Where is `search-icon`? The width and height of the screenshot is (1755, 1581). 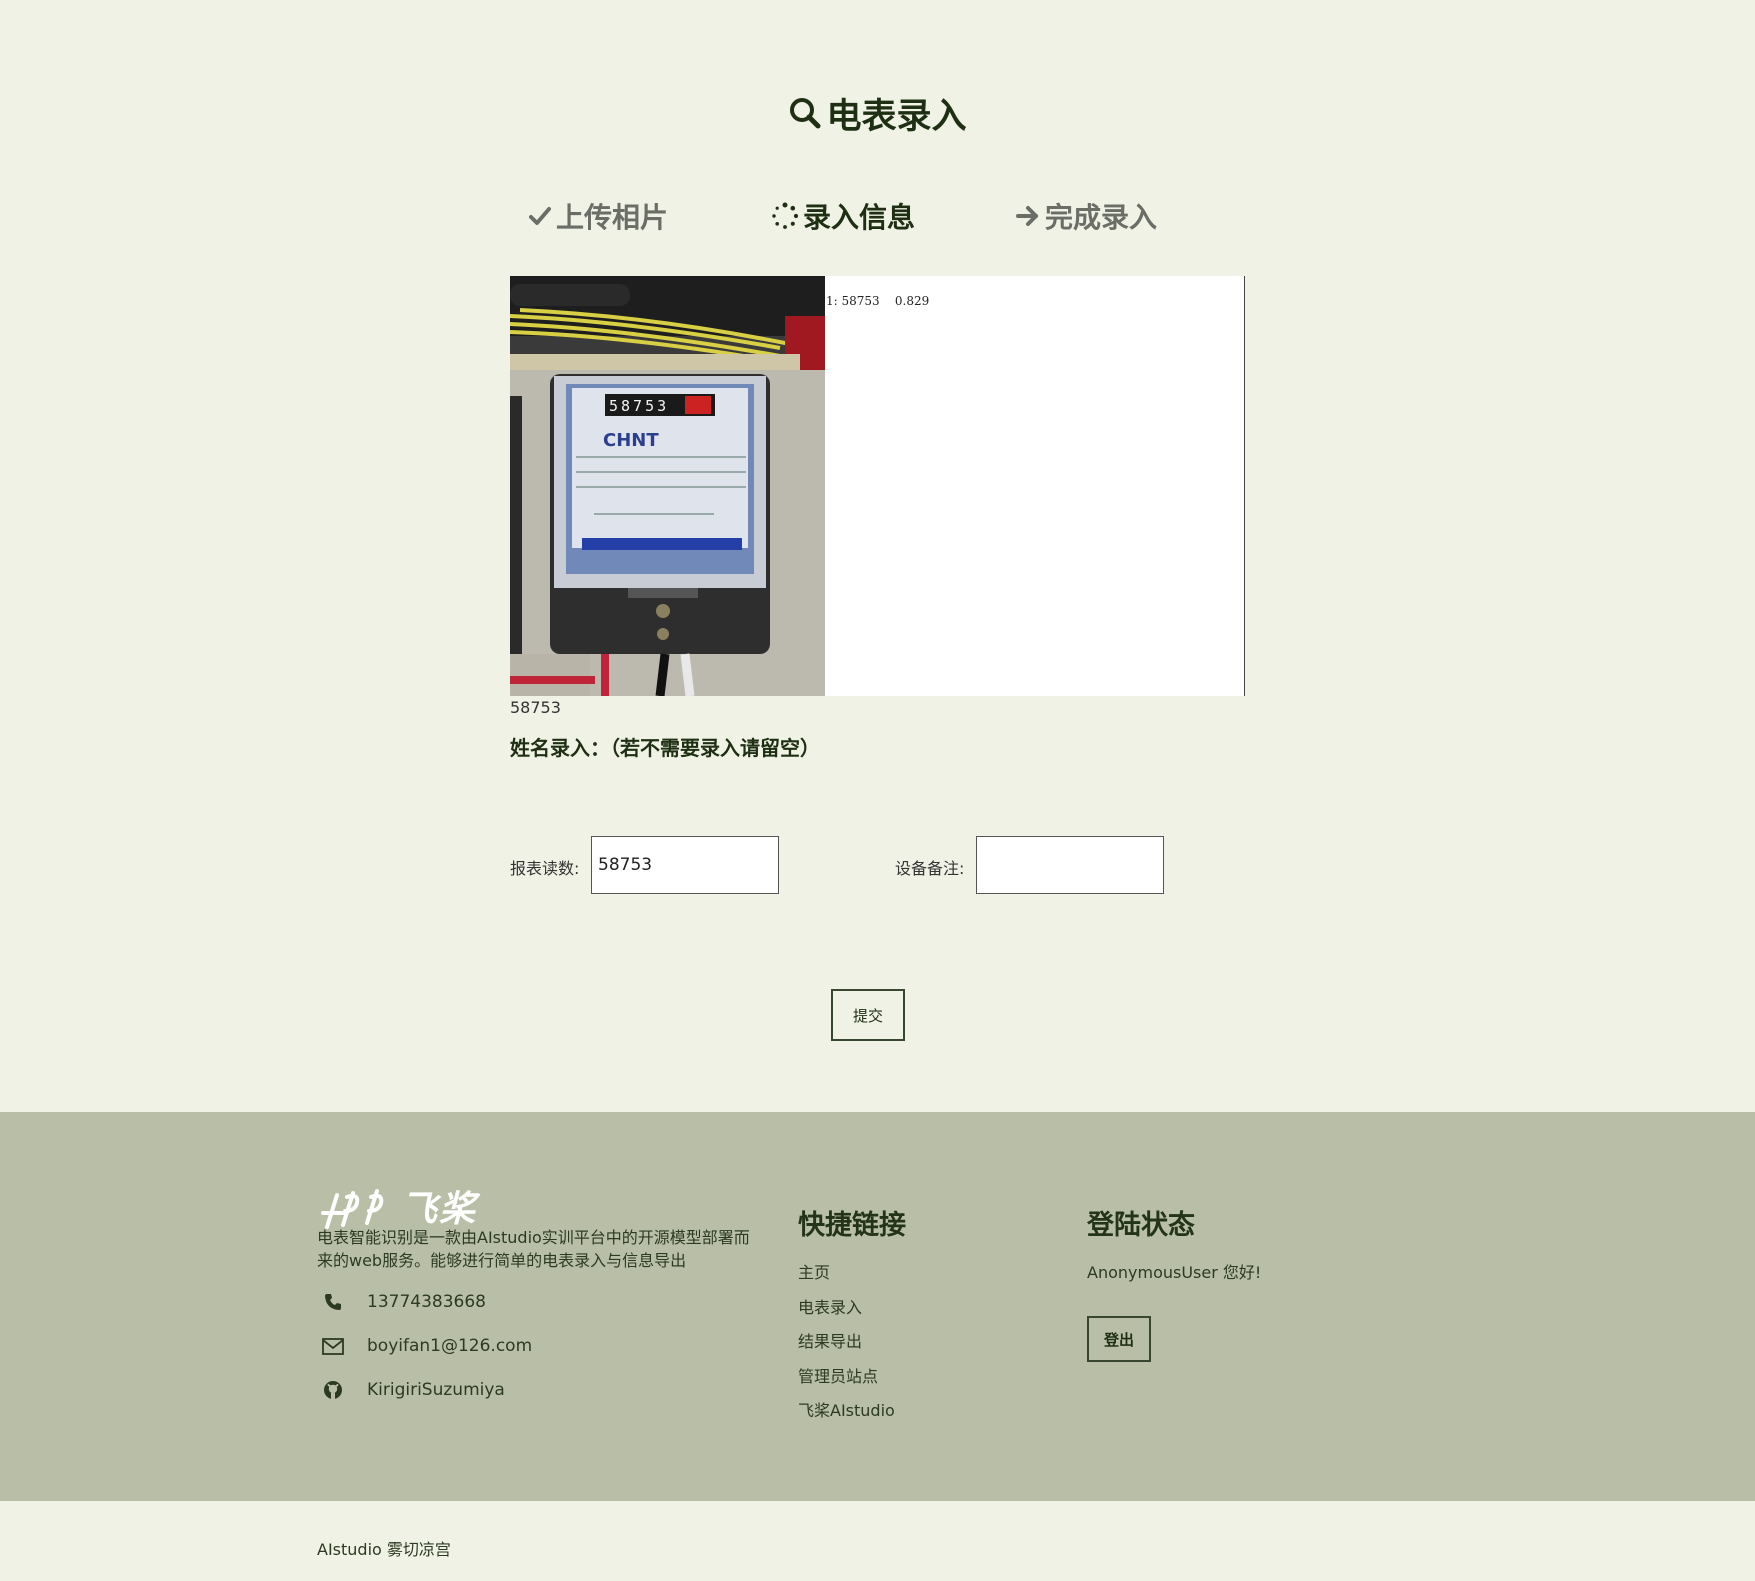
search-icon is located at coordinates (805, 113).